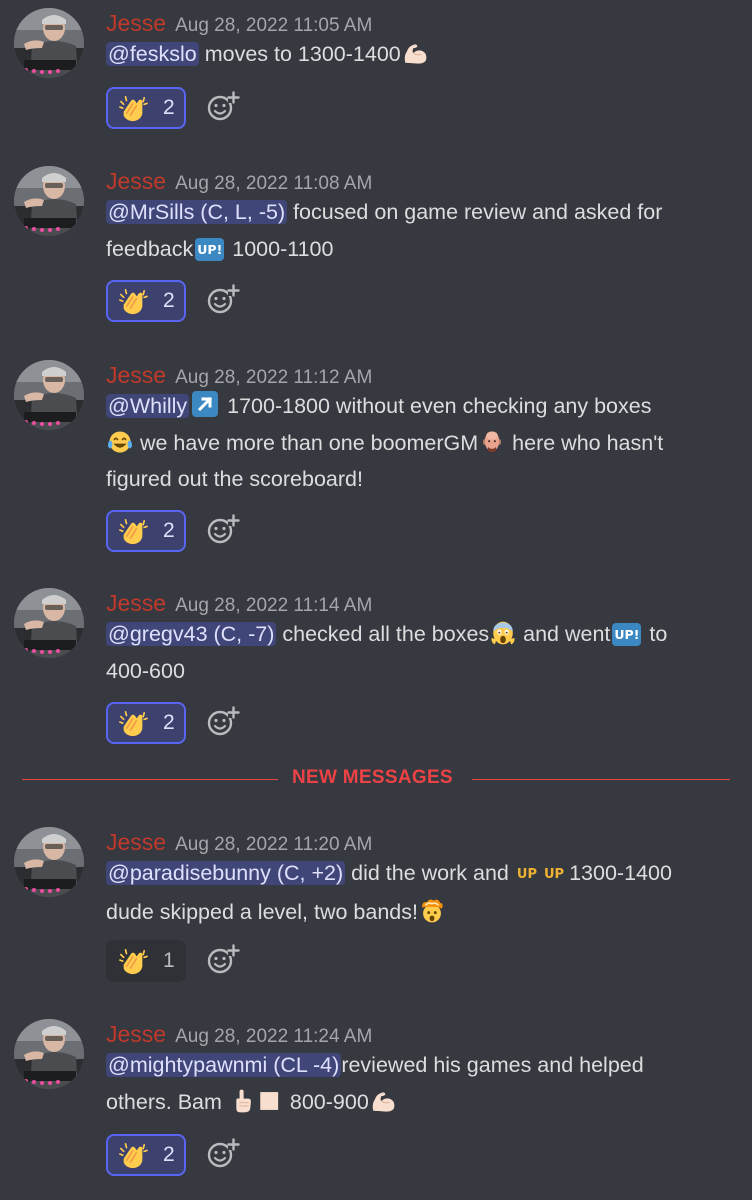  I want to click on up-right-arrow-icon, so click(205, 404).